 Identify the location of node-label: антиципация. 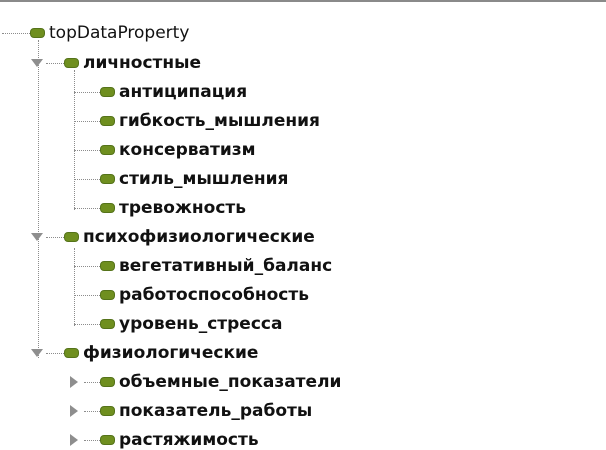
(183, 92).